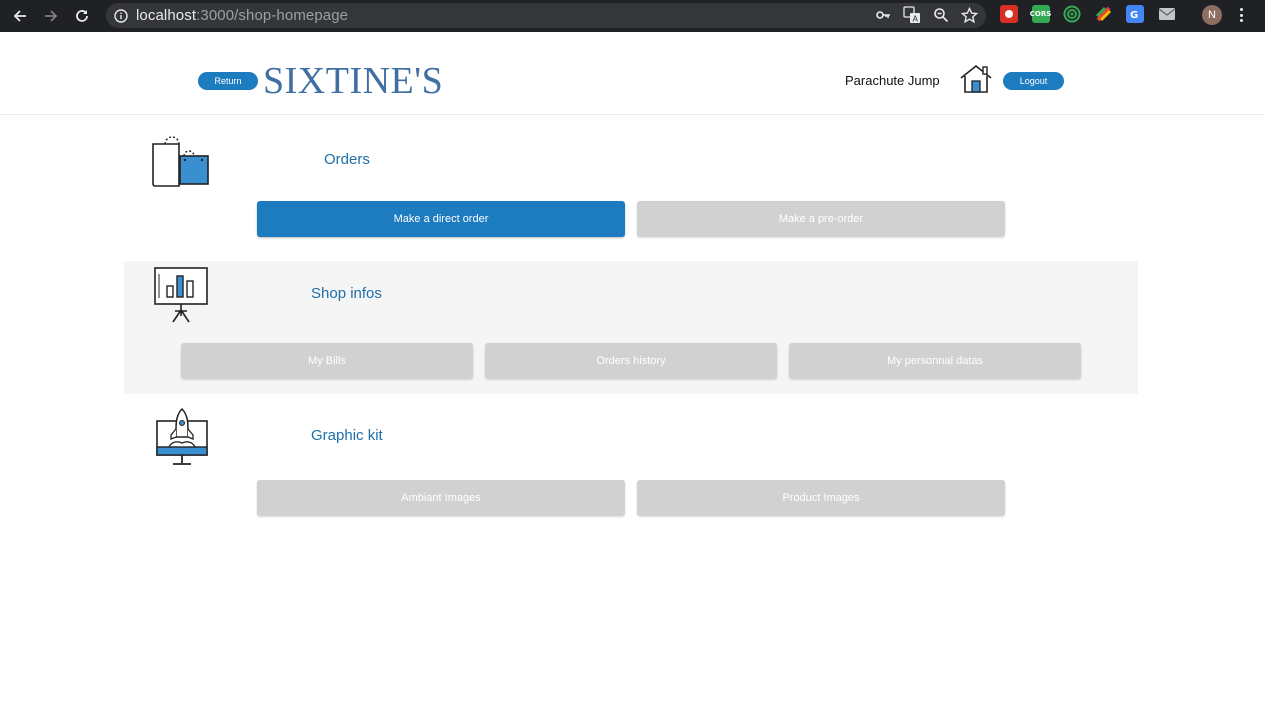  I want to click on rocket-monitor-icon, so click(182, 436).